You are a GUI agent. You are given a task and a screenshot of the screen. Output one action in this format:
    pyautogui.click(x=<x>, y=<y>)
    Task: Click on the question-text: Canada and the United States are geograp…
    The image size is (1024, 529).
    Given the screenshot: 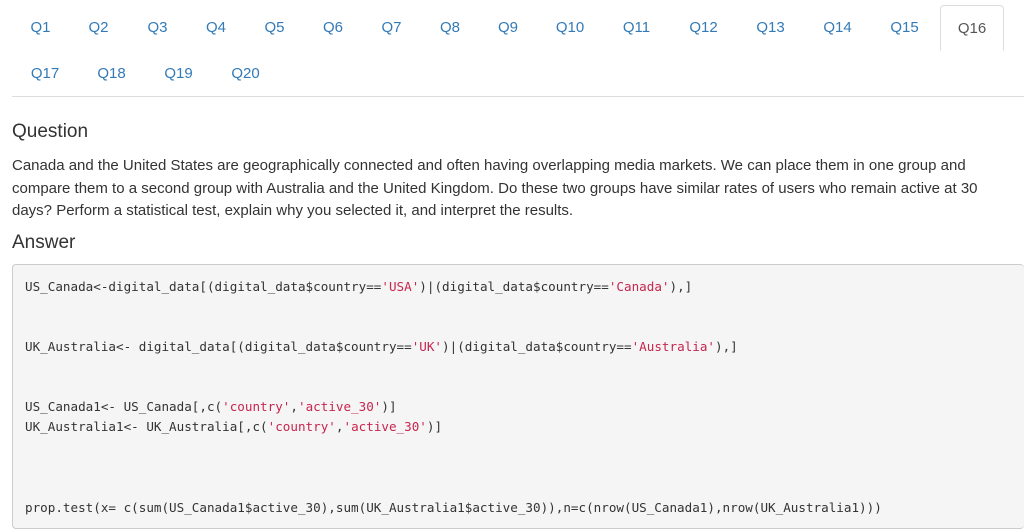 What is the action you would take?
    pyautogui.click(x=495, y=188)
    